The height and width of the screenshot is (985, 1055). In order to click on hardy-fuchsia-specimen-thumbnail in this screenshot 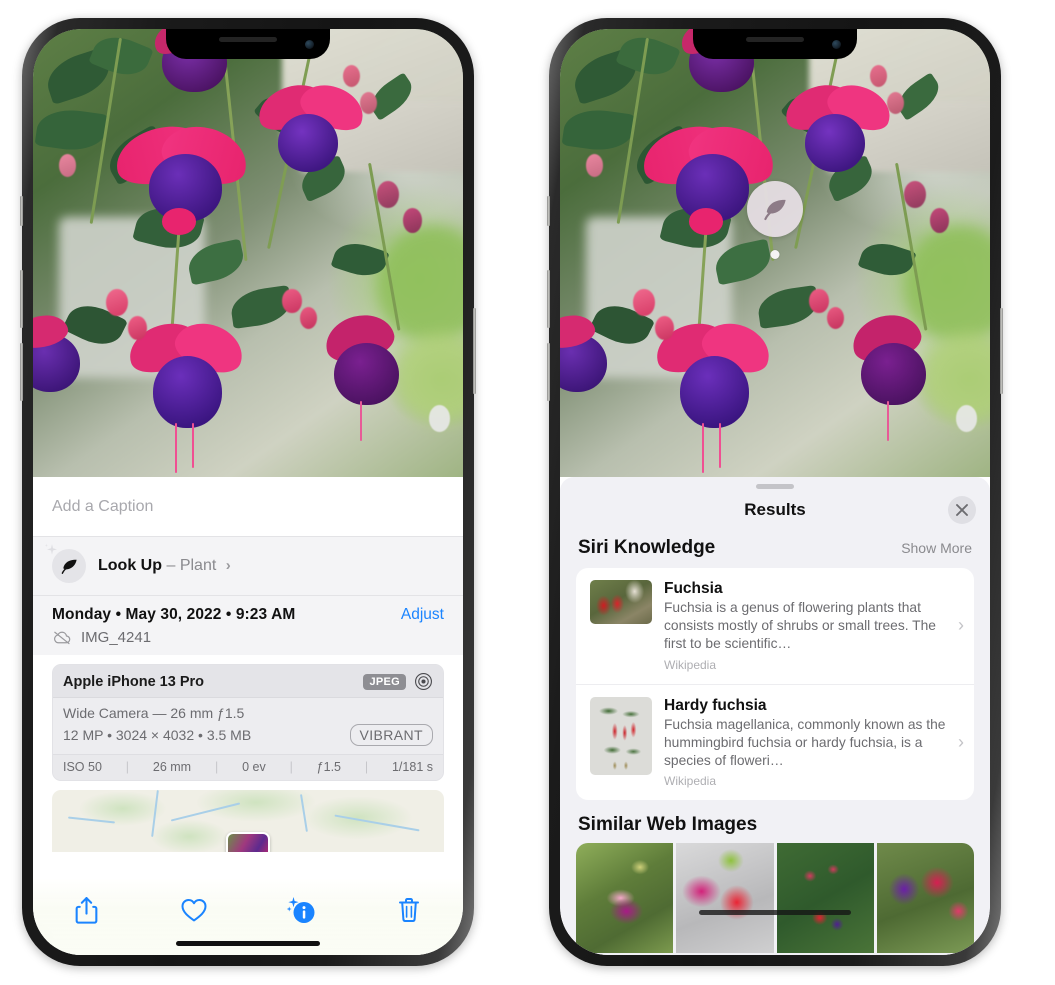, I will do `click(621, 735)`.